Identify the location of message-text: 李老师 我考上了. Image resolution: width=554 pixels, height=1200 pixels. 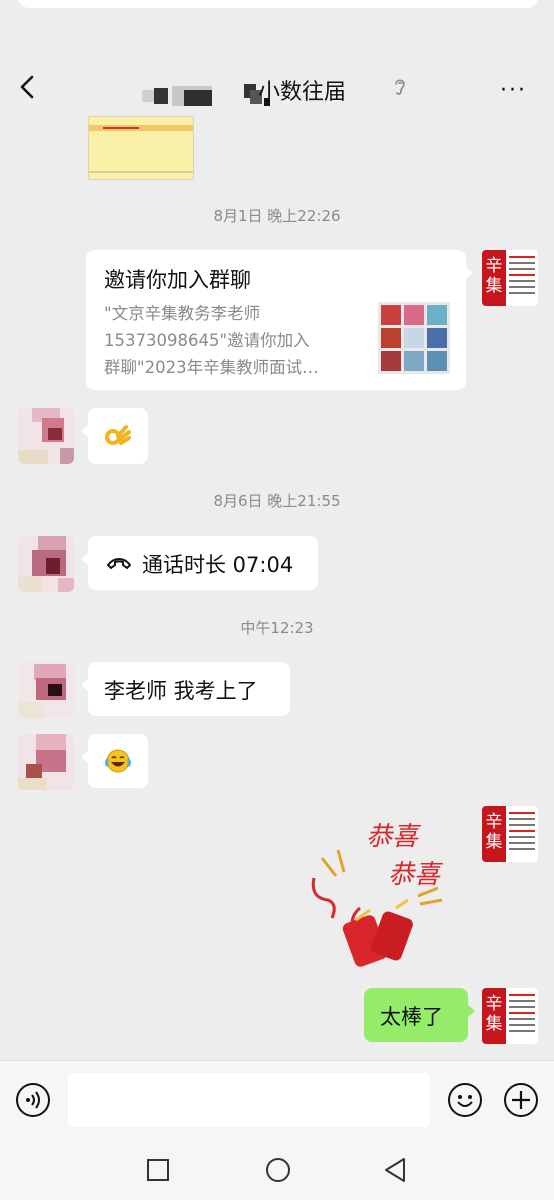
(181, 691).